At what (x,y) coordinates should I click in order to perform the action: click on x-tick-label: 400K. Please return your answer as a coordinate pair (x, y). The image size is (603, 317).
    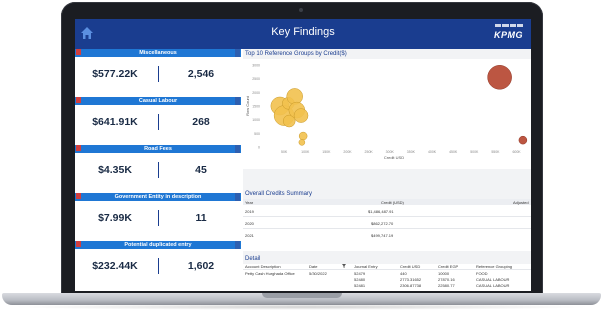
    Looking at the image, I should click on (432, 152).